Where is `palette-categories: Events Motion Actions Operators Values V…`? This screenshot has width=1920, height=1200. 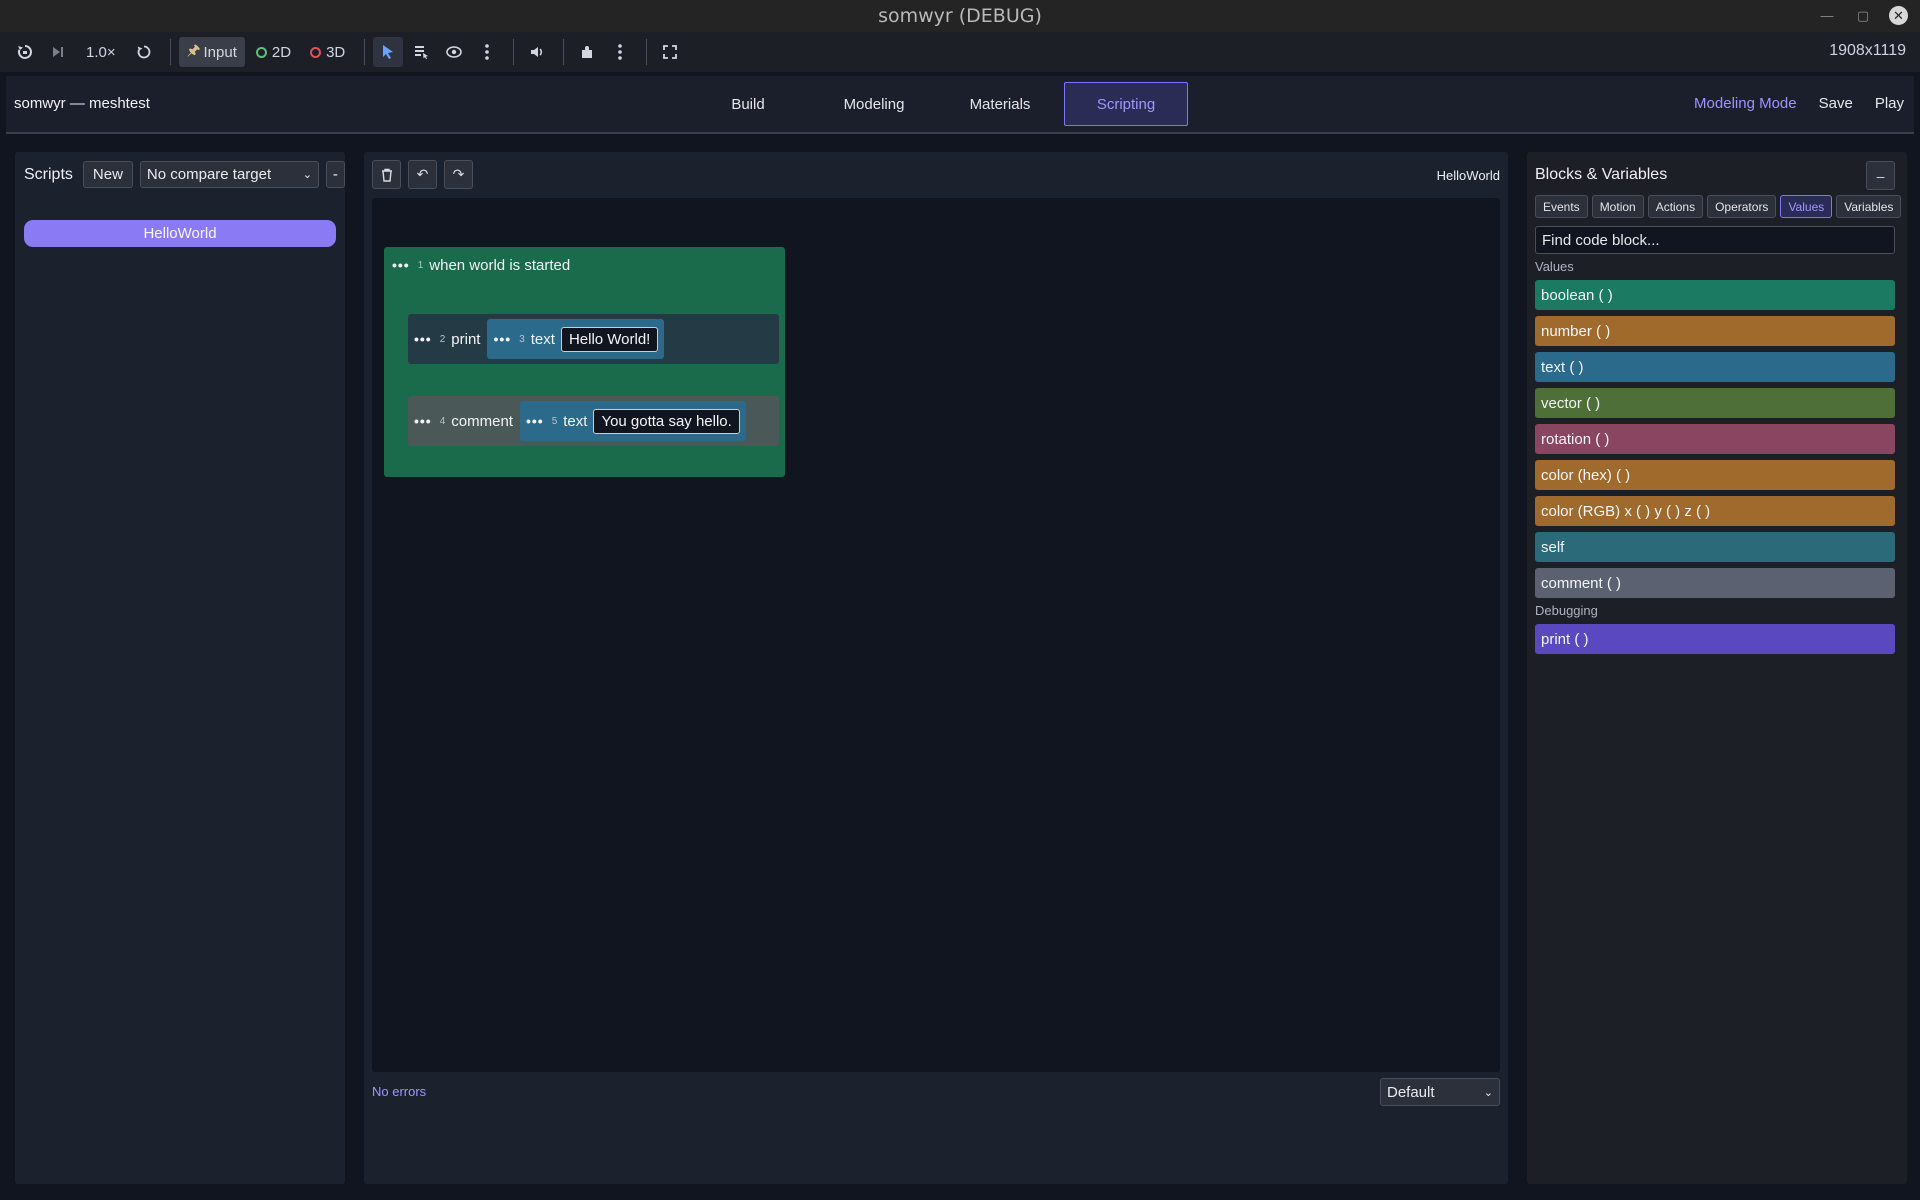
palette-categories: Events Motion Actions Operators Values V… is located at coordinates (1718, 206).